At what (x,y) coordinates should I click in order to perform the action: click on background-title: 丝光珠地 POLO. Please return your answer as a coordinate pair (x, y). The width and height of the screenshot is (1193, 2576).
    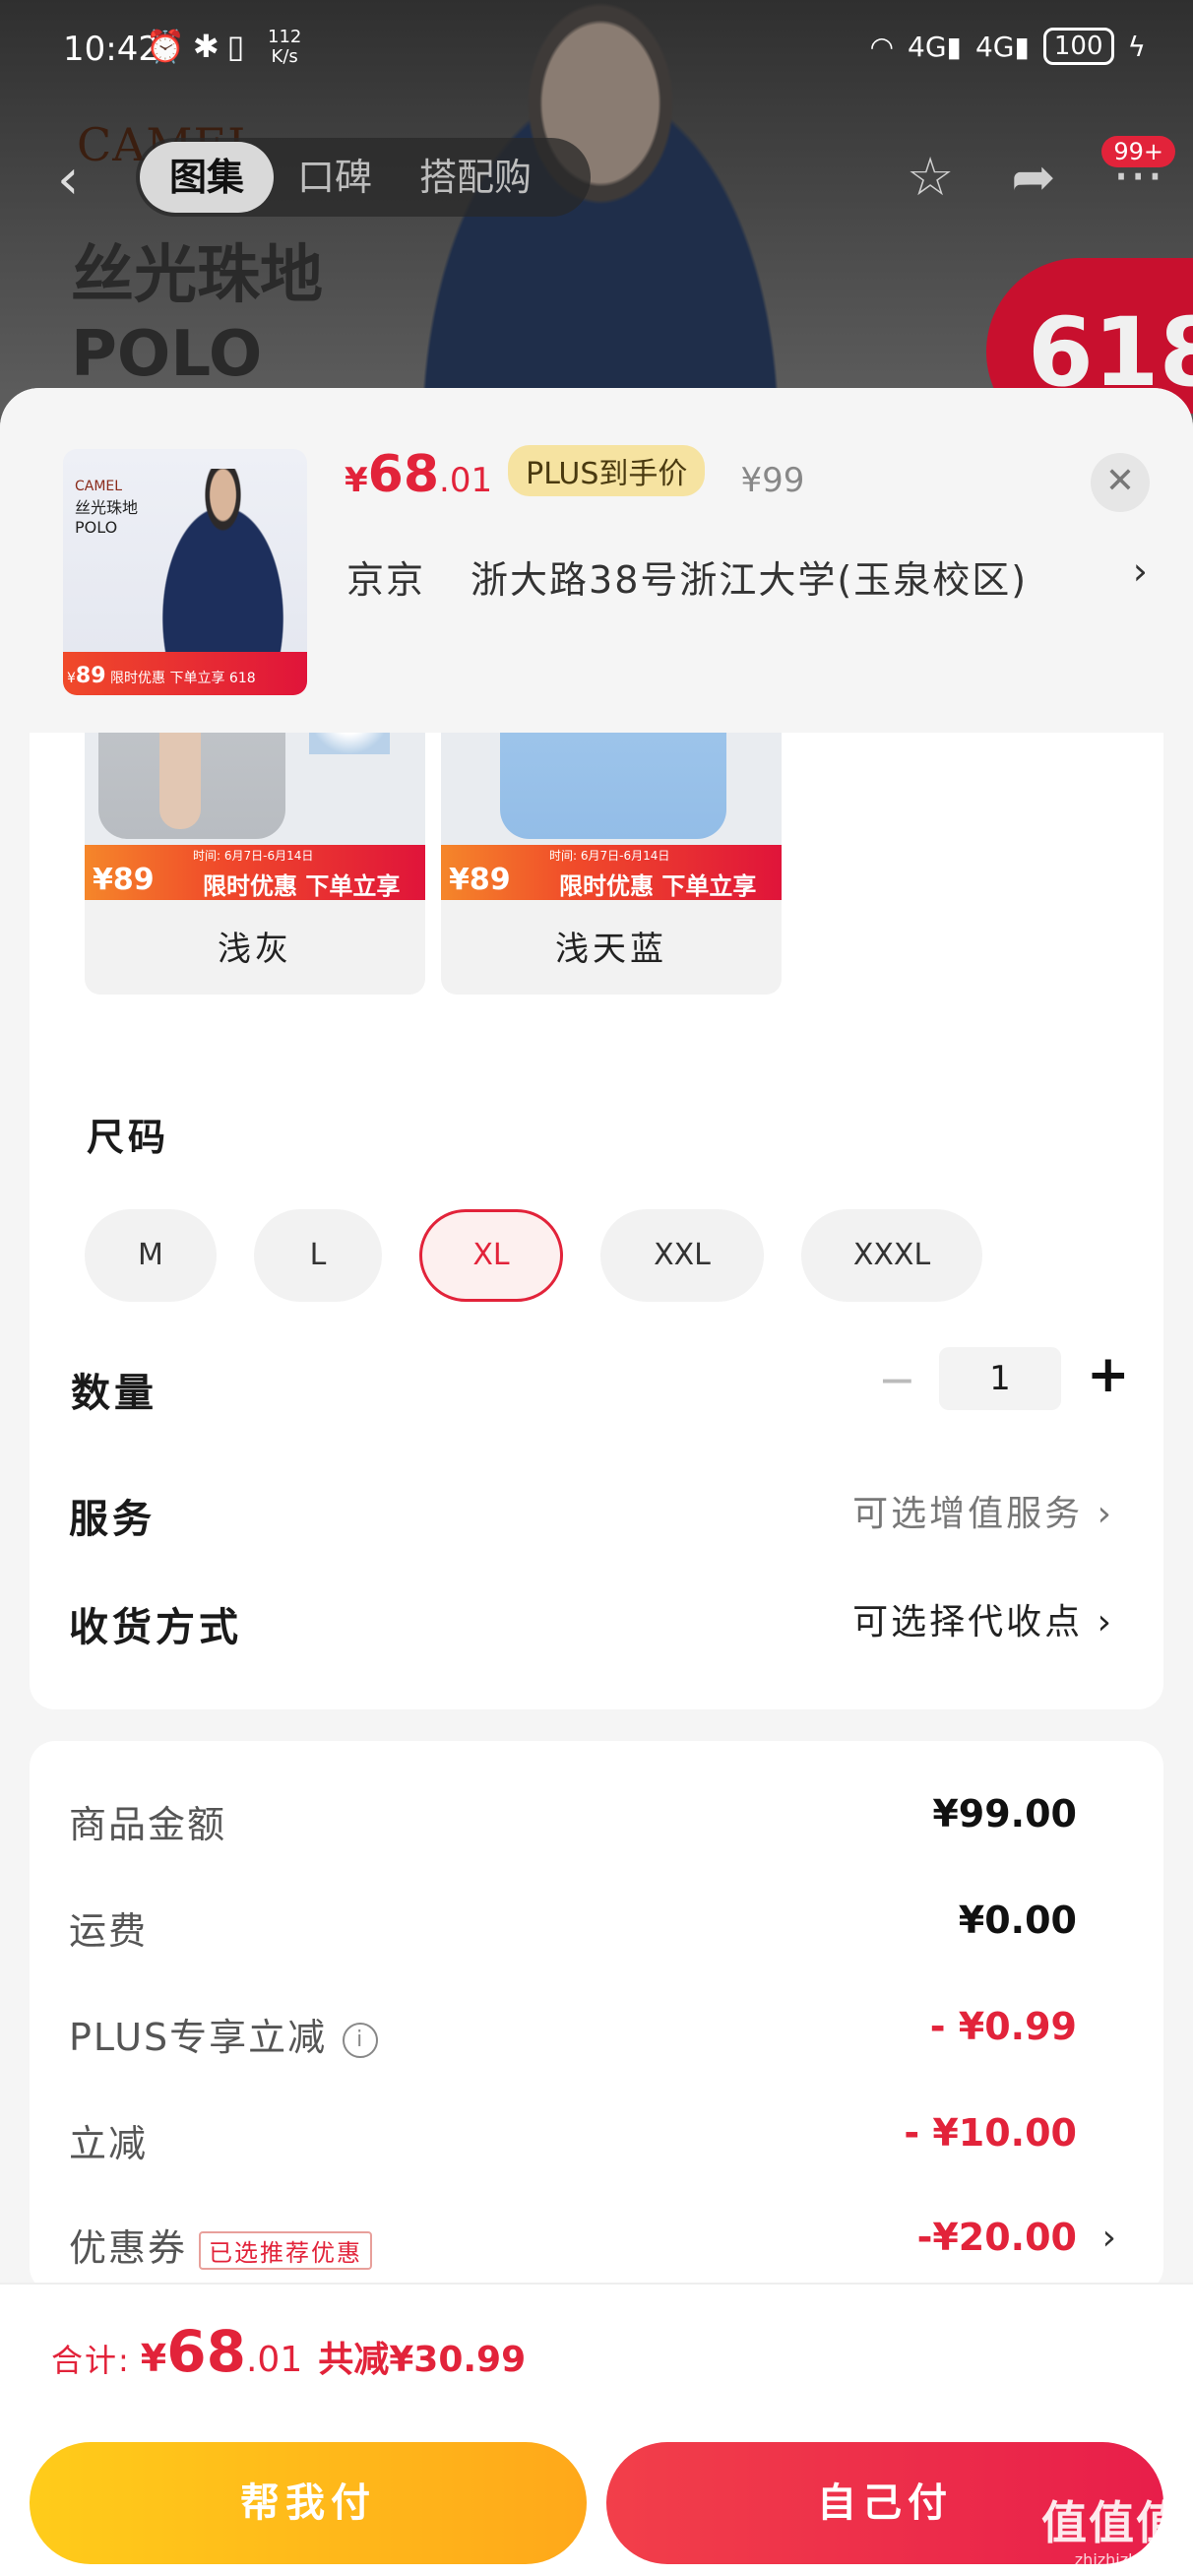
    Looking at the image, I should click on (197, 315).